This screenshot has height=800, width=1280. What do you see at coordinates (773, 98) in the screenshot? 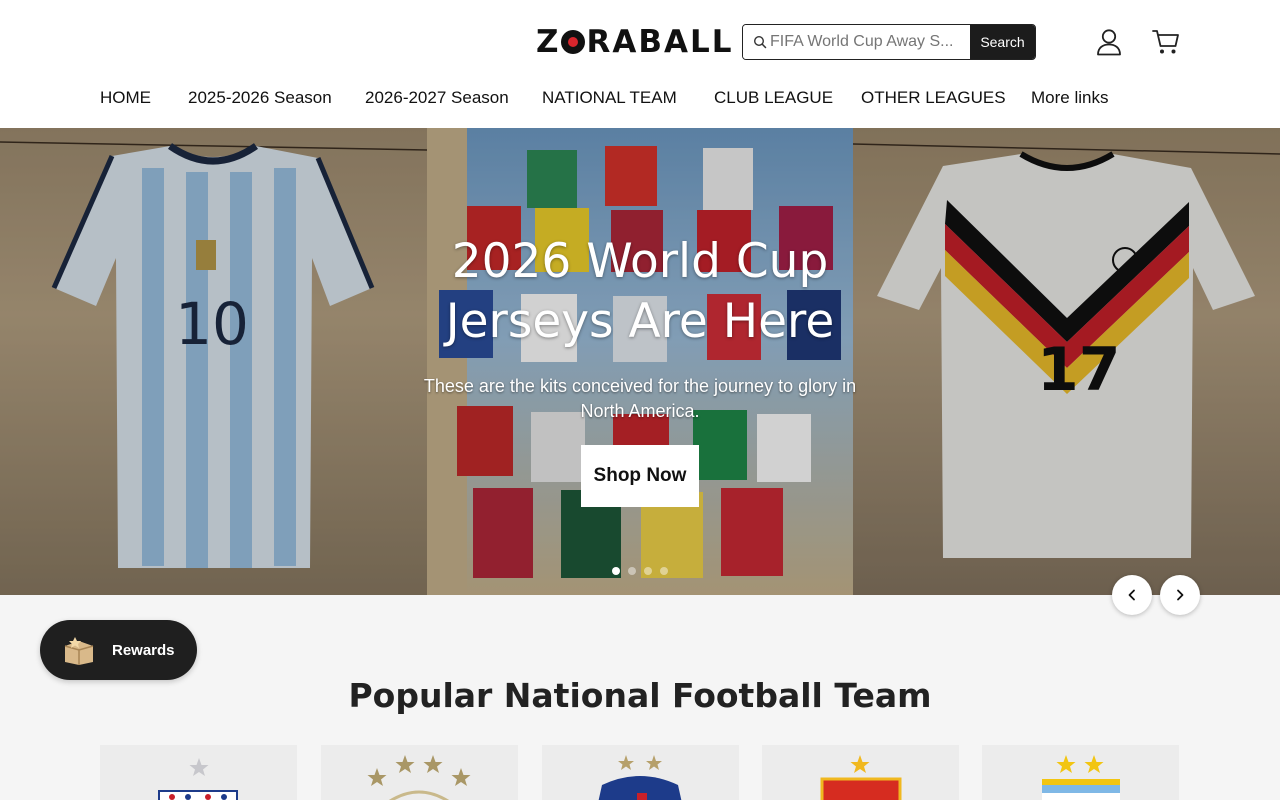
I see `nav-item-club-league: CLUB LEAGUE` at bounding box center [773, 98].